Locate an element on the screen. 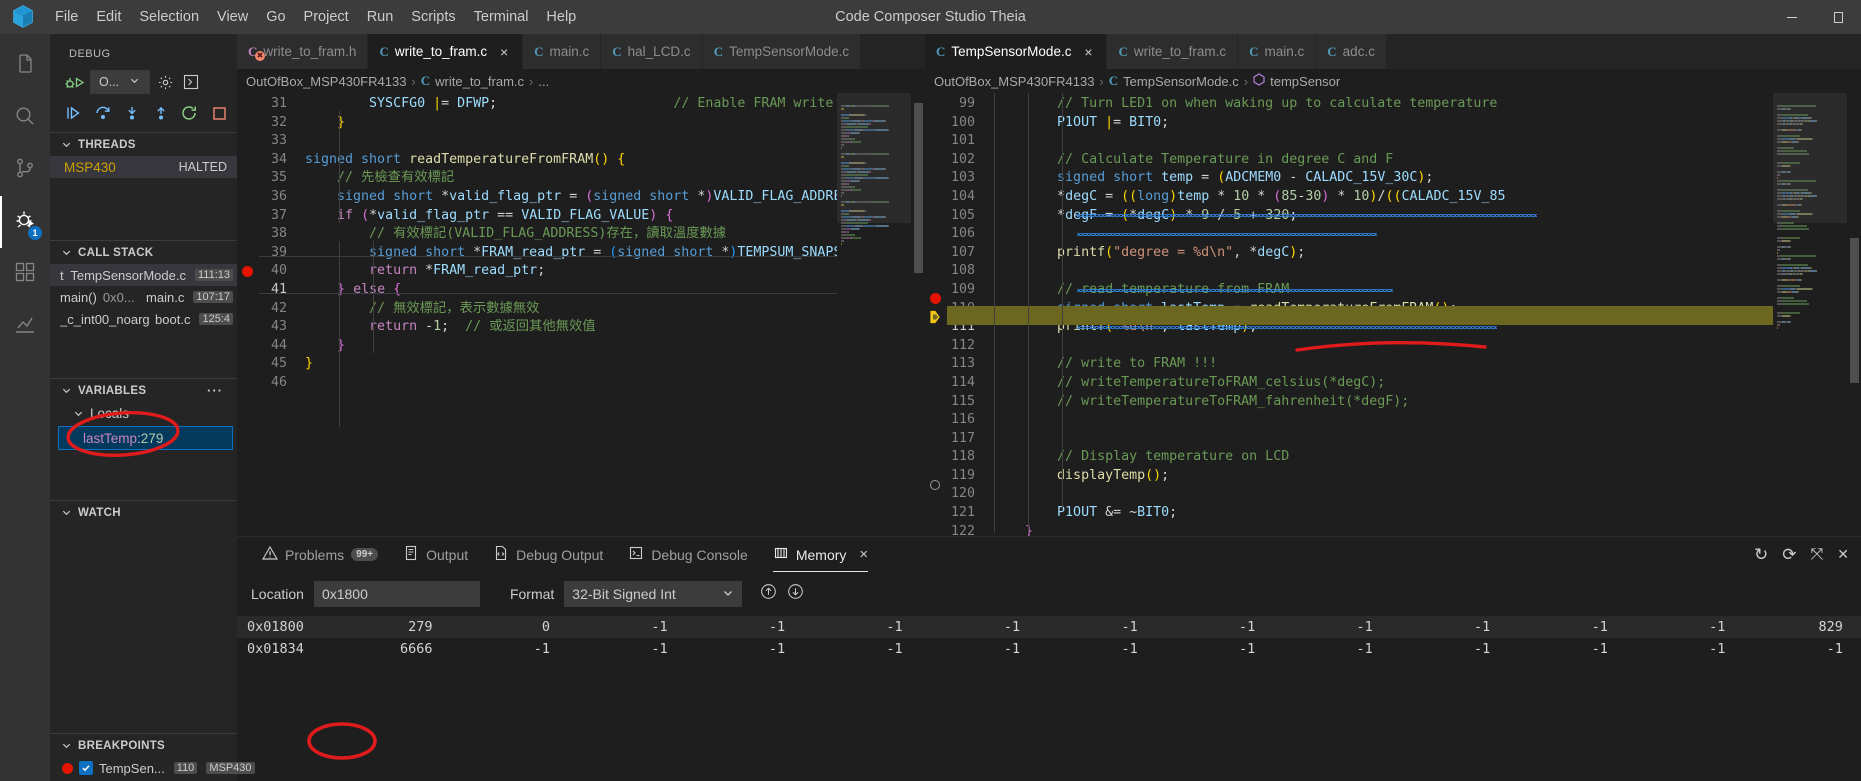  tab-hal_LCD-c: C hal_LCD.c is located at coordinates (652, 51).